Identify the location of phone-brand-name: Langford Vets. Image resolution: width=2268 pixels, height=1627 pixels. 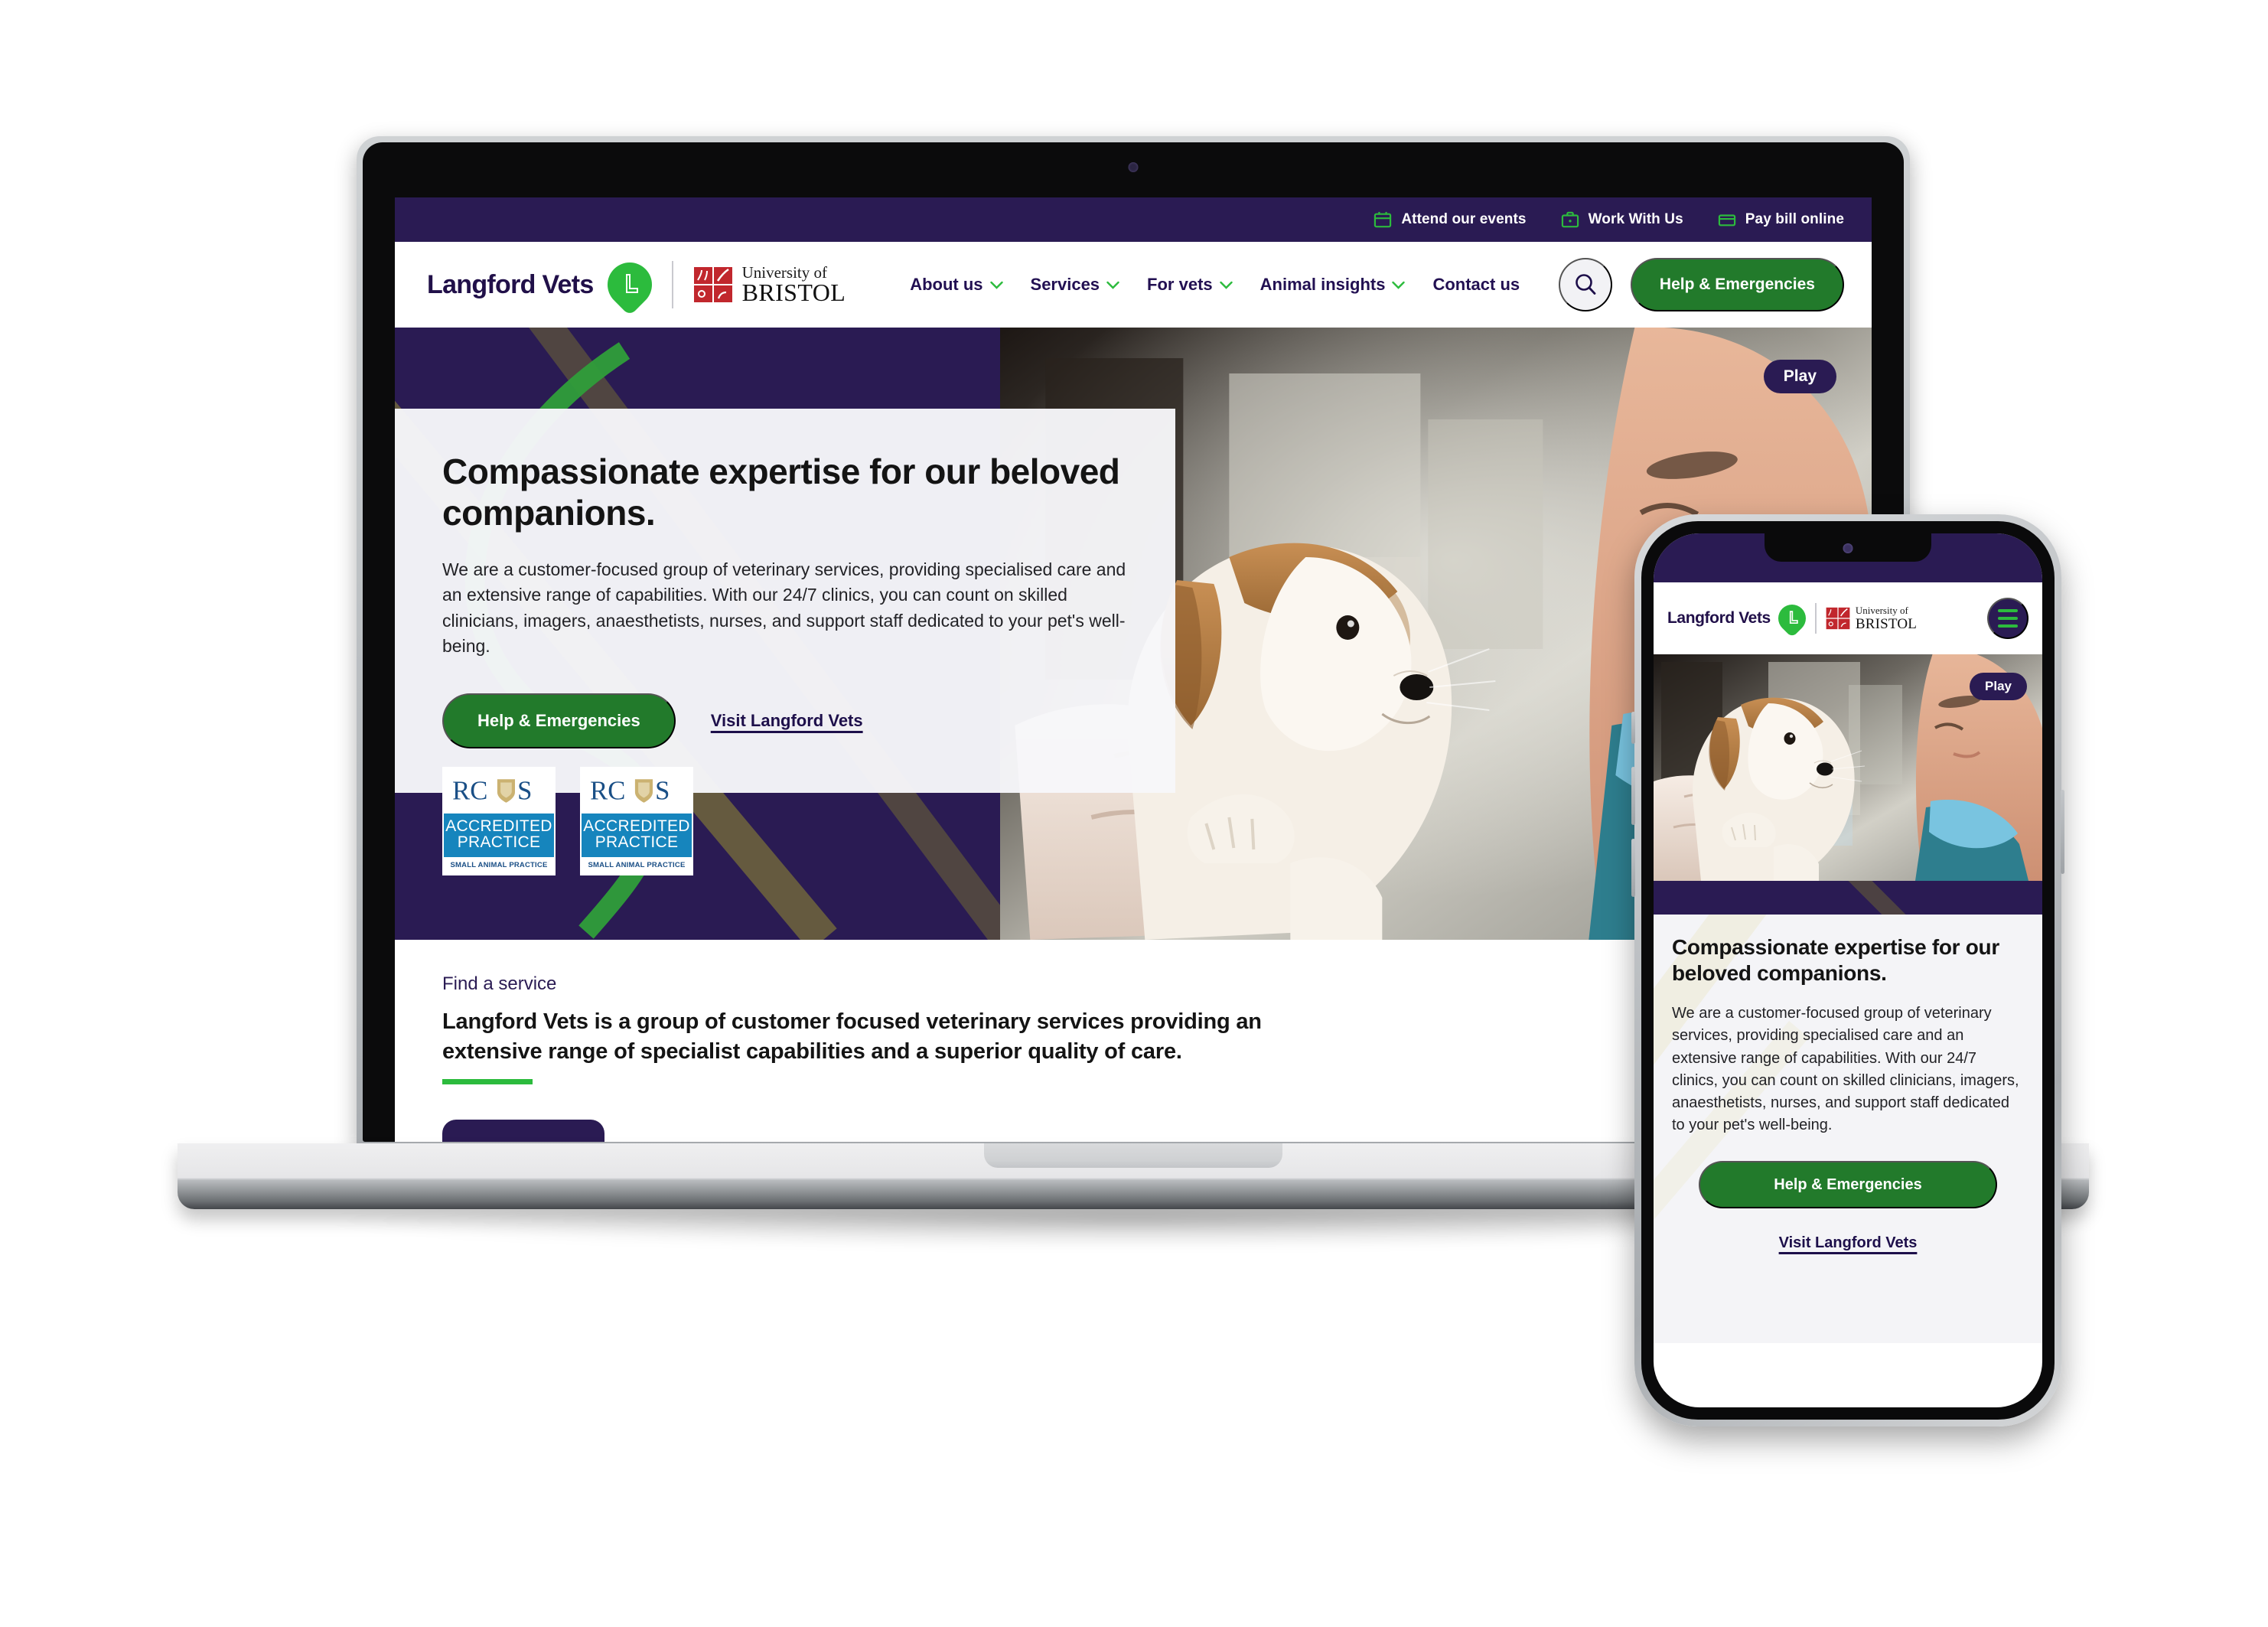
(1719, 618).